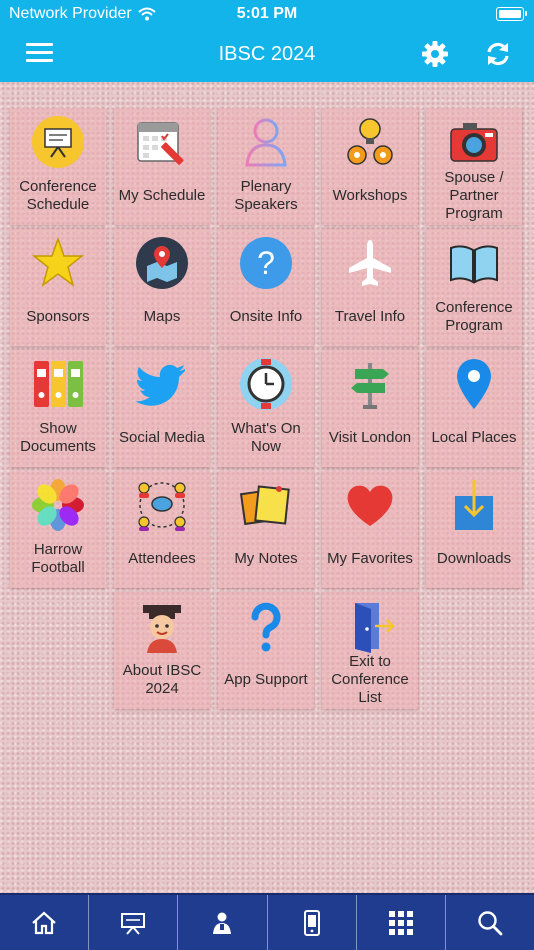 The height and width of the screenshot is (950, 534). I want to click on tile-sponsors: Sponsors, so click(58, 287).